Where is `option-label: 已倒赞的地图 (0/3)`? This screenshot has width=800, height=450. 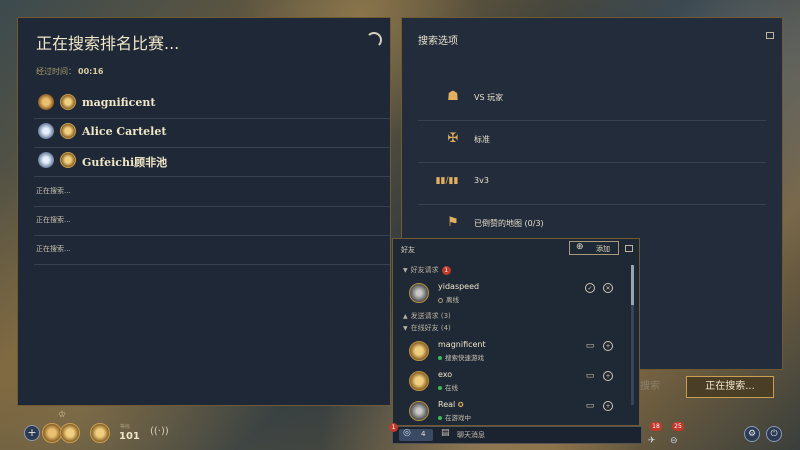 option-label: 已倒赞的地图 (0/3) is located at coordinates (509, 223).